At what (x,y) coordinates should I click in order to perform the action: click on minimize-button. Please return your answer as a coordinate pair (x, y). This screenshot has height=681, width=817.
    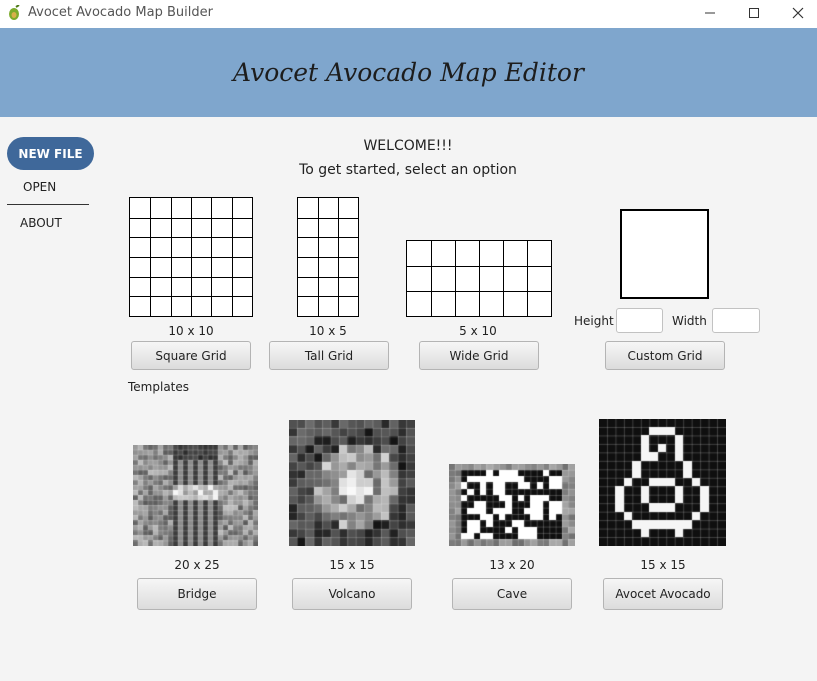
    Looking at the image, I should click on (710, 13).